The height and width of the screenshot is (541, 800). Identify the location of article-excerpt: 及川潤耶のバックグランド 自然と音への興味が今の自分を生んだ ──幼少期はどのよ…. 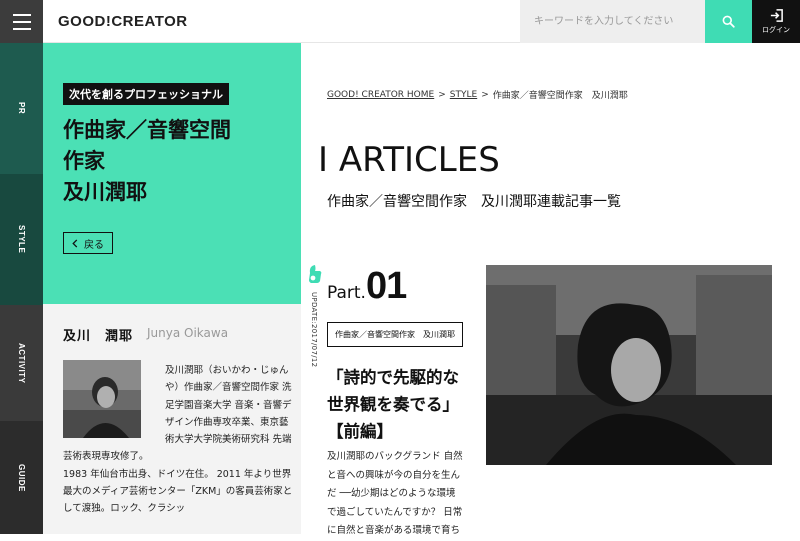
(395, 493).